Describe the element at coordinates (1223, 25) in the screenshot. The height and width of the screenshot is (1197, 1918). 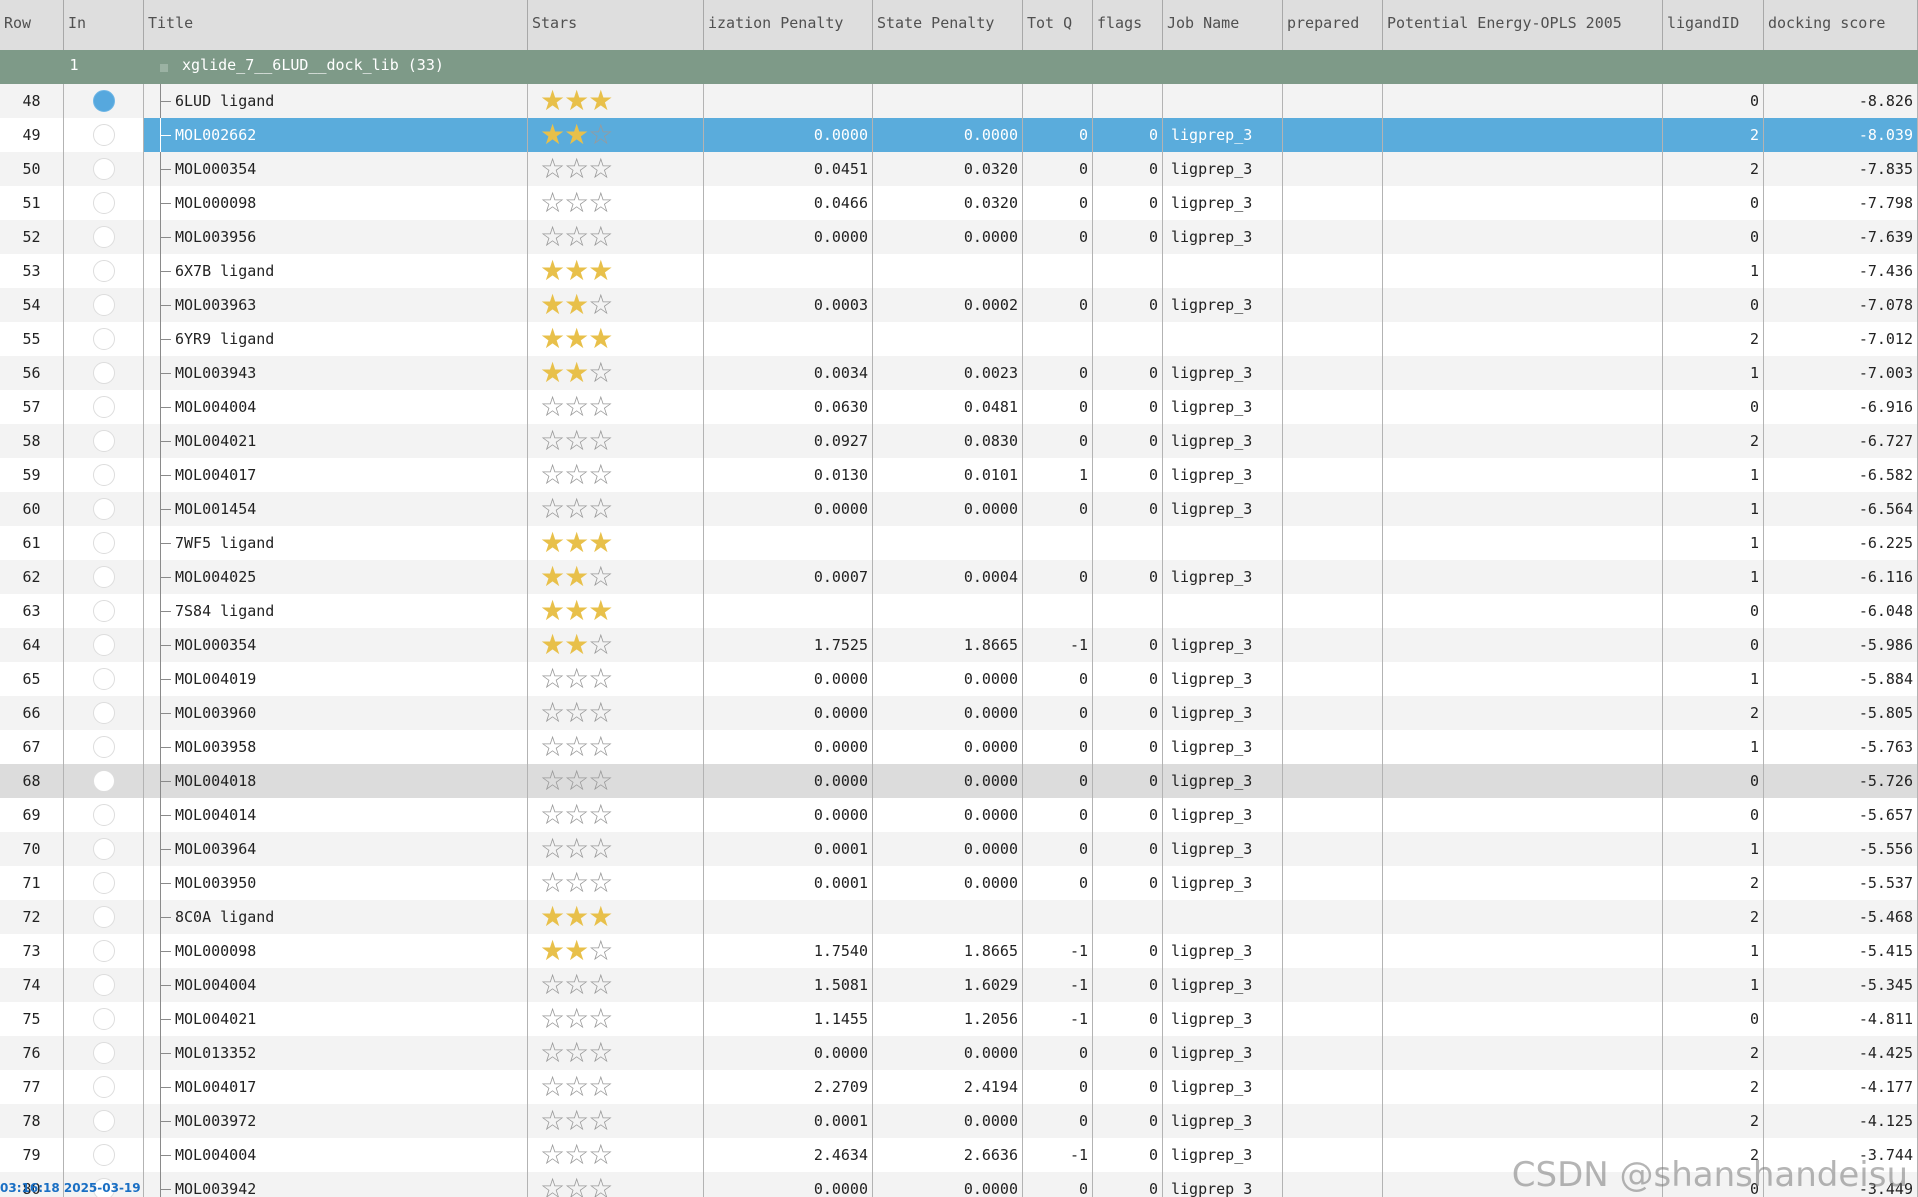
I see `column-header-8: Job Name` at that location.